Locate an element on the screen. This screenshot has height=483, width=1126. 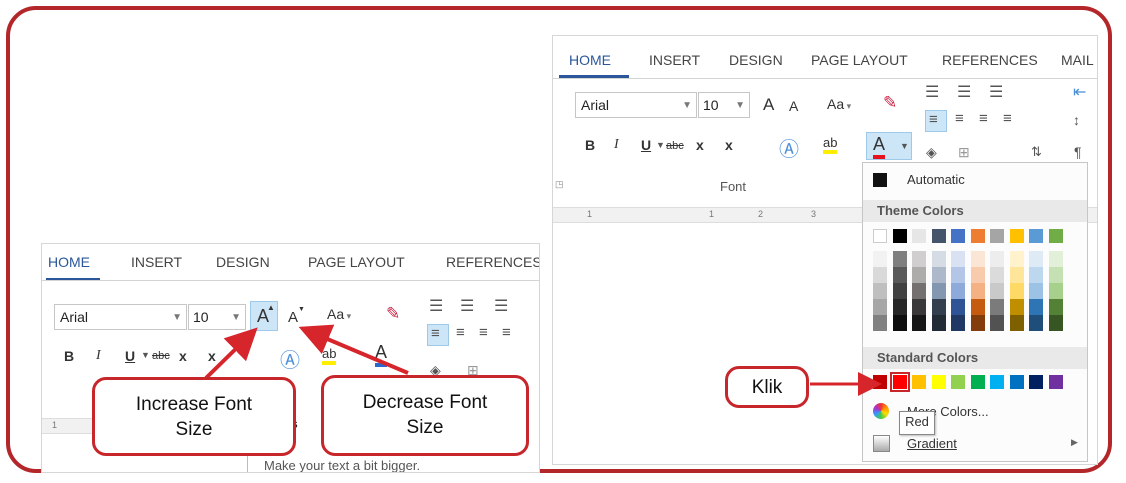
change-case-button: Aa ▾ is located at coordinates (339, 314).